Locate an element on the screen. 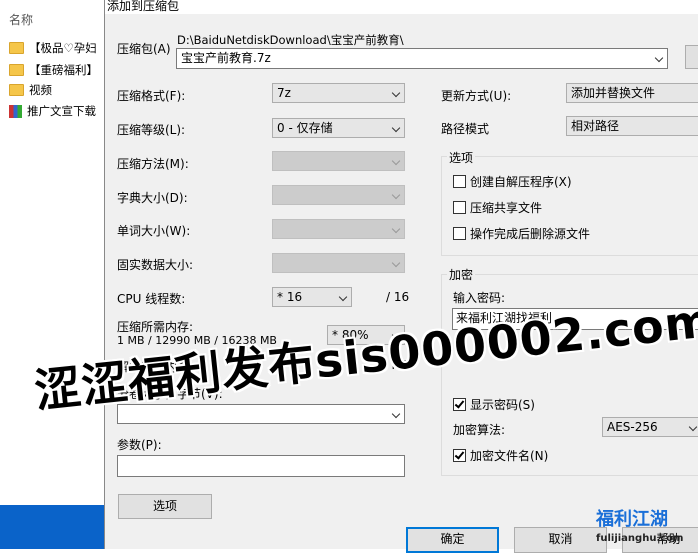  update-select: 添加并替换文件 is located at coordinates (632, 93).